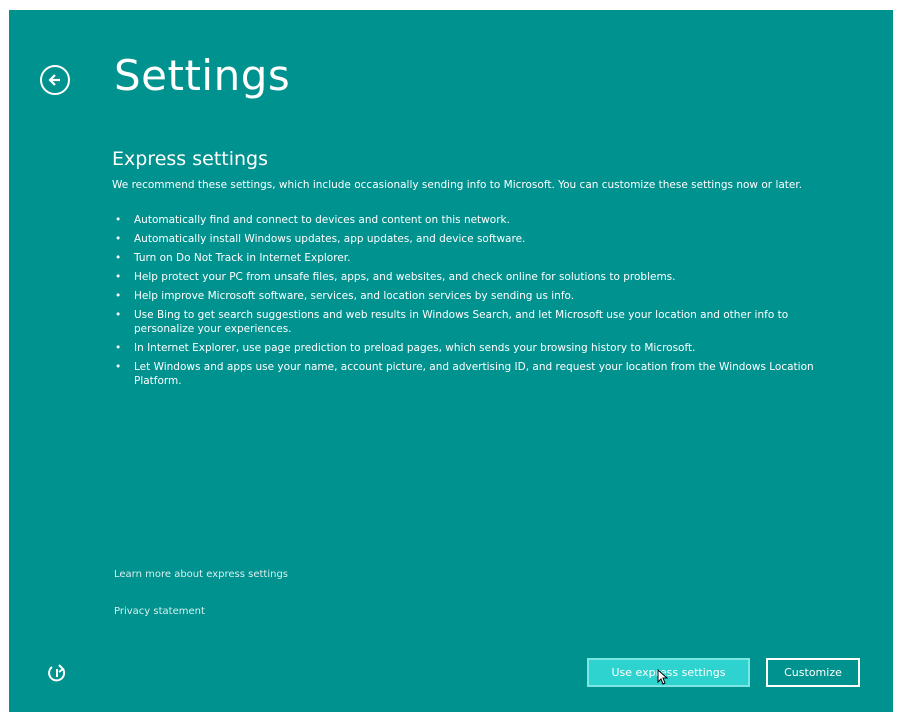 This screenshot has height=722, width=902. Describe the element at coordinates (201, 612) in the screenshot. I see `privacy-statement-link: Privacy statement` at that location.